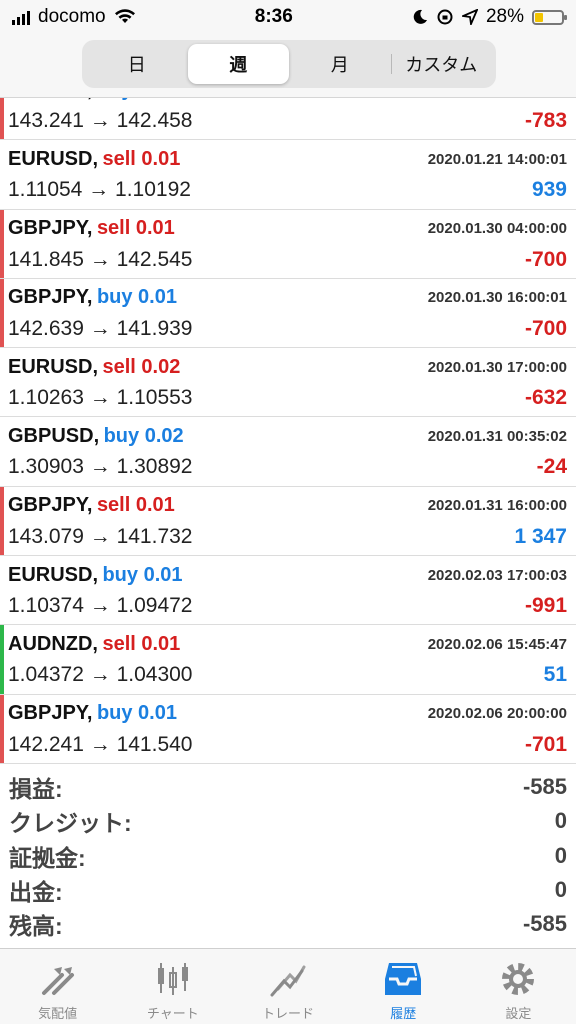  I want to click on summary-row-balance: 残高: -585, so click(288, 924).